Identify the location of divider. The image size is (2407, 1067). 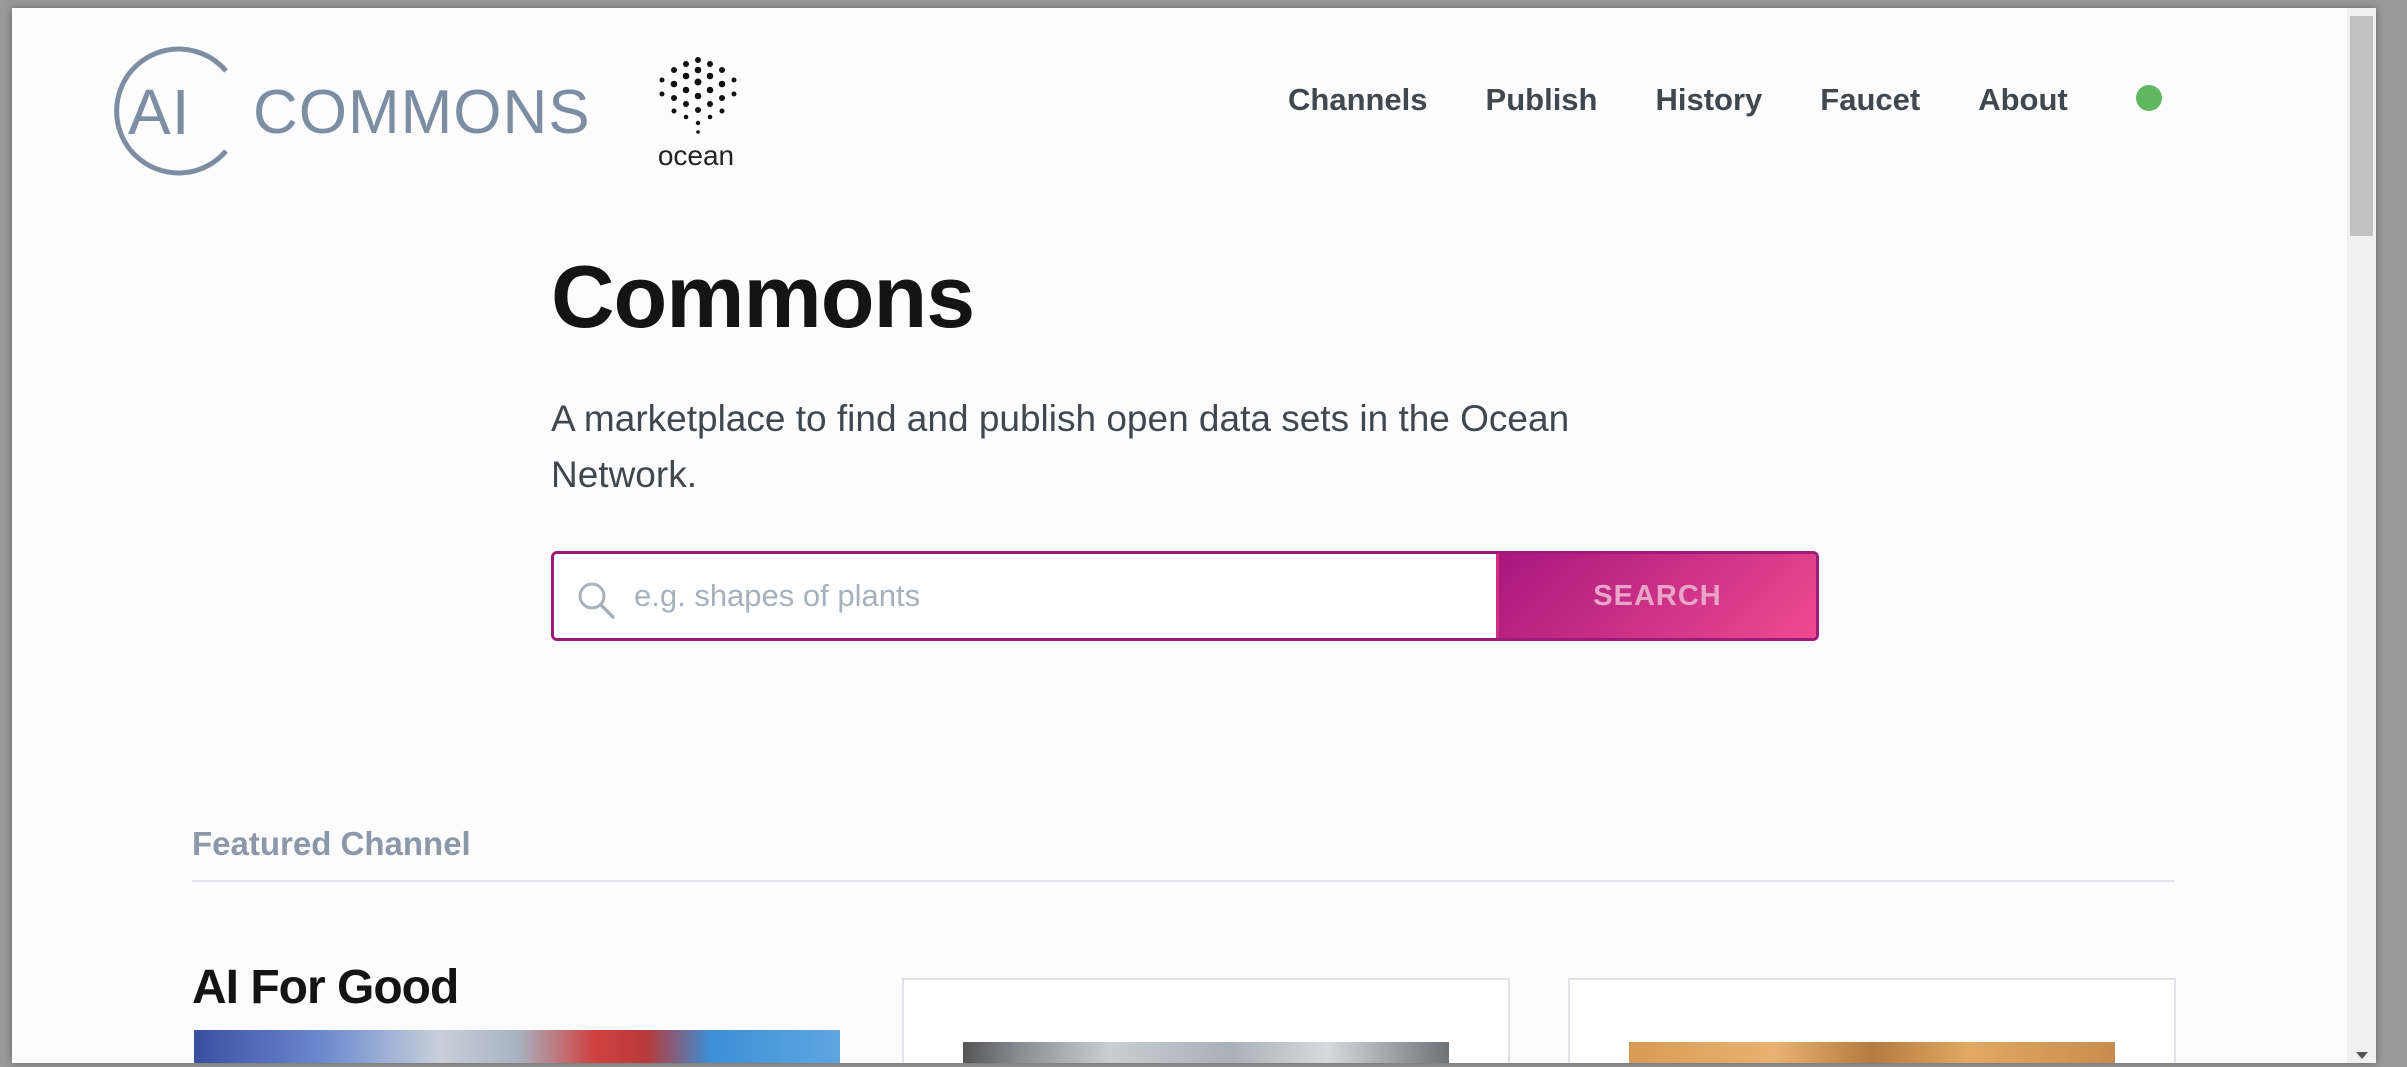
(1183, 881).